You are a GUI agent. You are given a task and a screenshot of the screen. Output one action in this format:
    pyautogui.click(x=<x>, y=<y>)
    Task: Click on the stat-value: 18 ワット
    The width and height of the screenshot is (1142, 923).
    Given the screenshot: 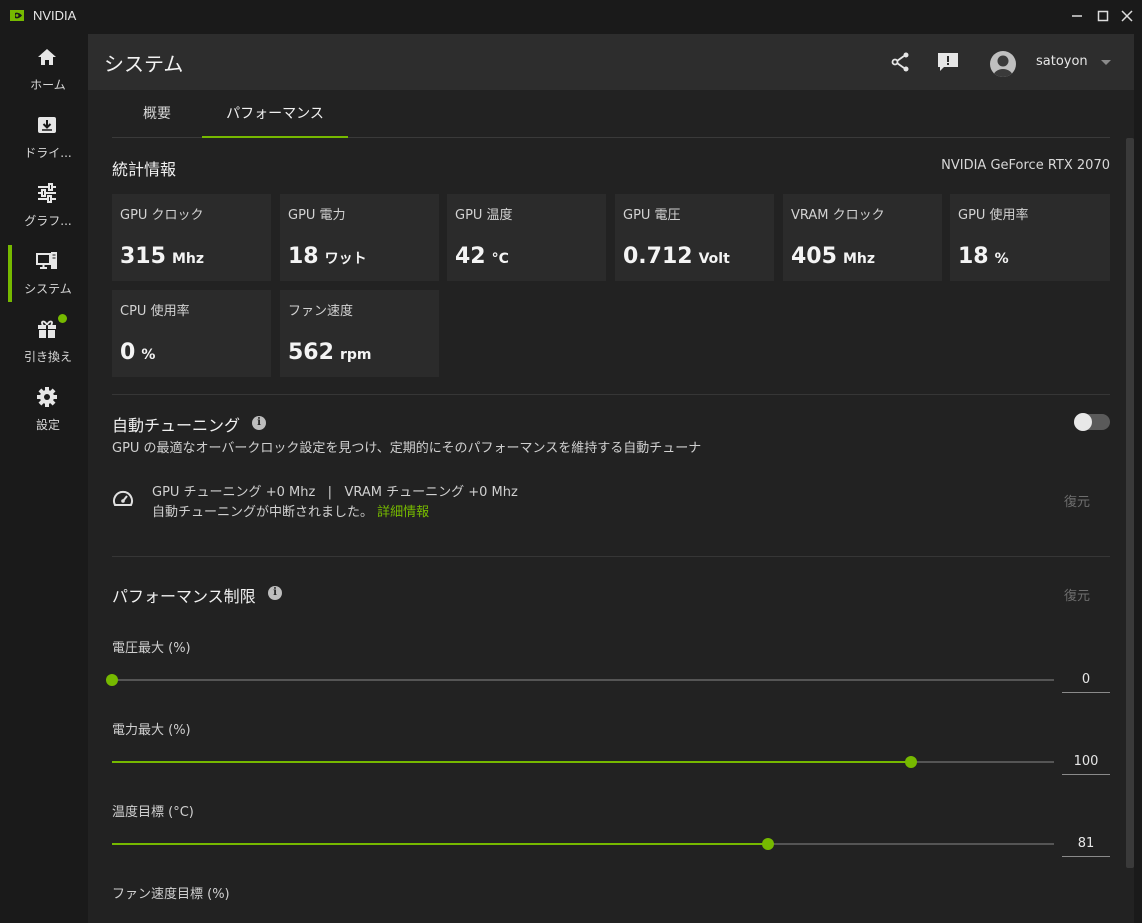 What is the action you would take?
    pyautogui.click(x=327, y=256)
    